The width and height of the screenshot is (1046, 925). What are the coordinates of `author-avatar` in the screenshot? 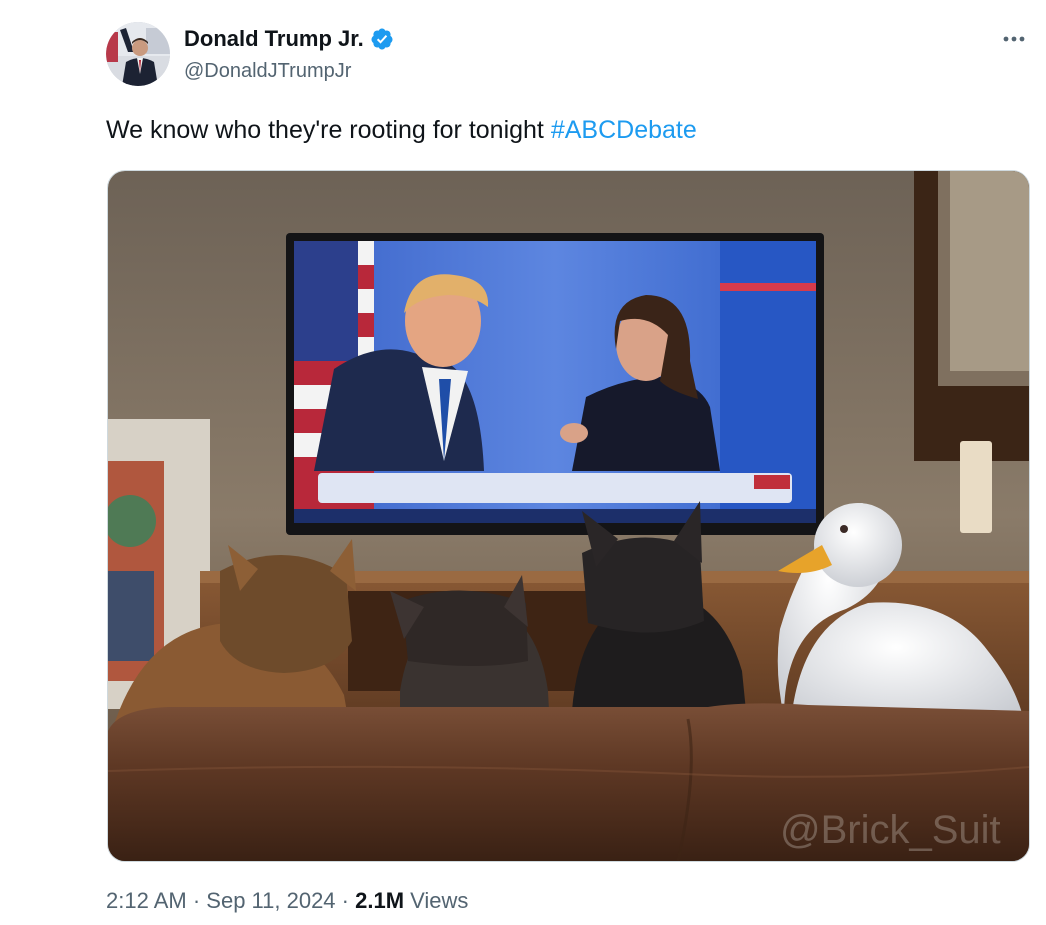 It's located at (138, 54).